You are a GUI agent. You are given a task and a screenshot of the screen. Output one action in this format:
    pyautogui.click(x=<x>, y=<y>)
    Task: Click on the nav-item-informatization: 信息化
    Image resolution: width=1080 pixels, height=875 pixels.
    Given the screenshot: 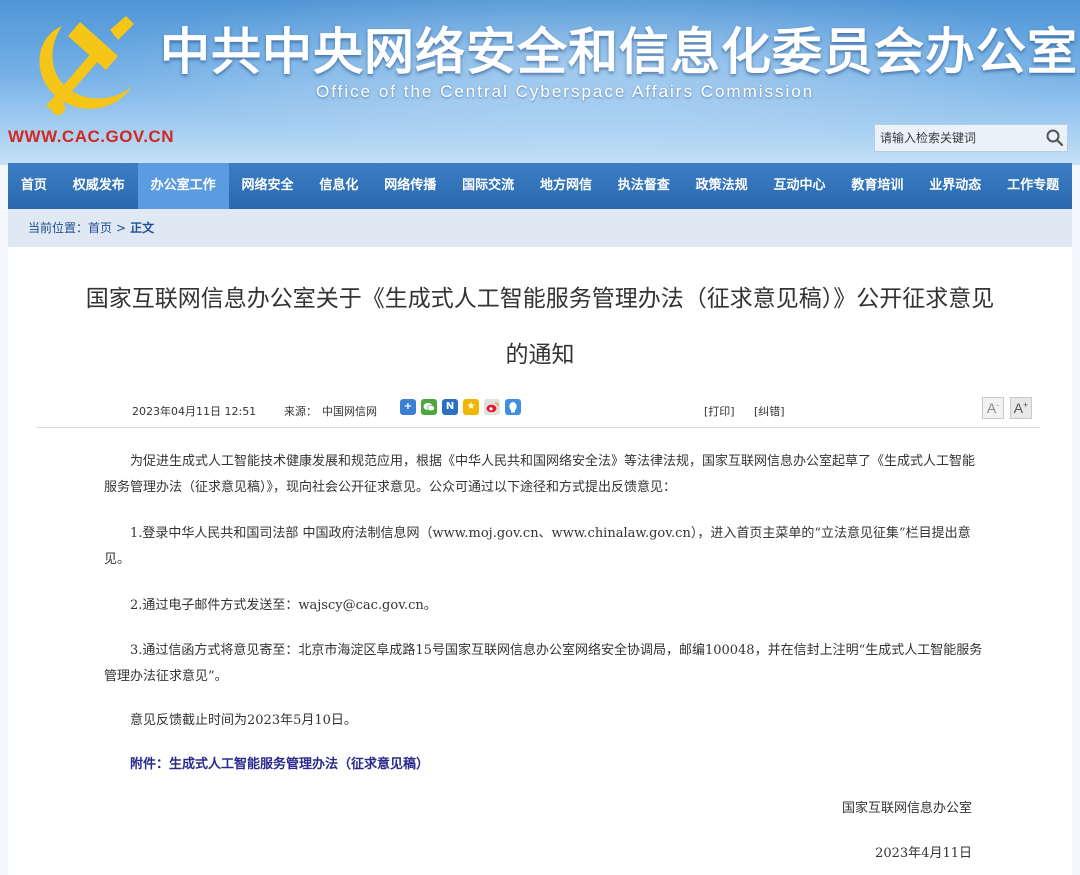 What is the action you would take?
    pyautogui.click(x=338, y=186)
    